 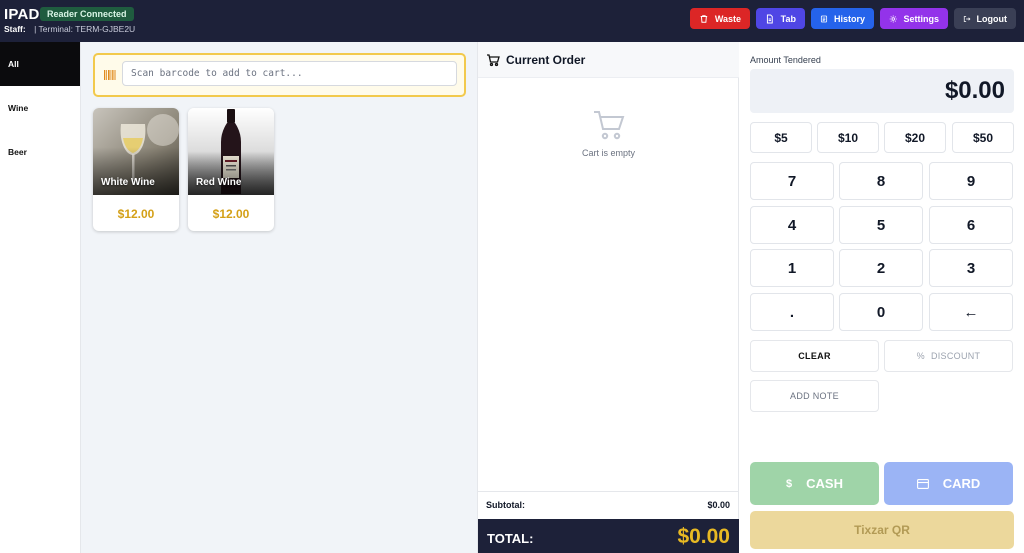 What do you see at coordinates (289, 73) in the screenshot?
I see `barcode-input` at bounding box center [289, 73].